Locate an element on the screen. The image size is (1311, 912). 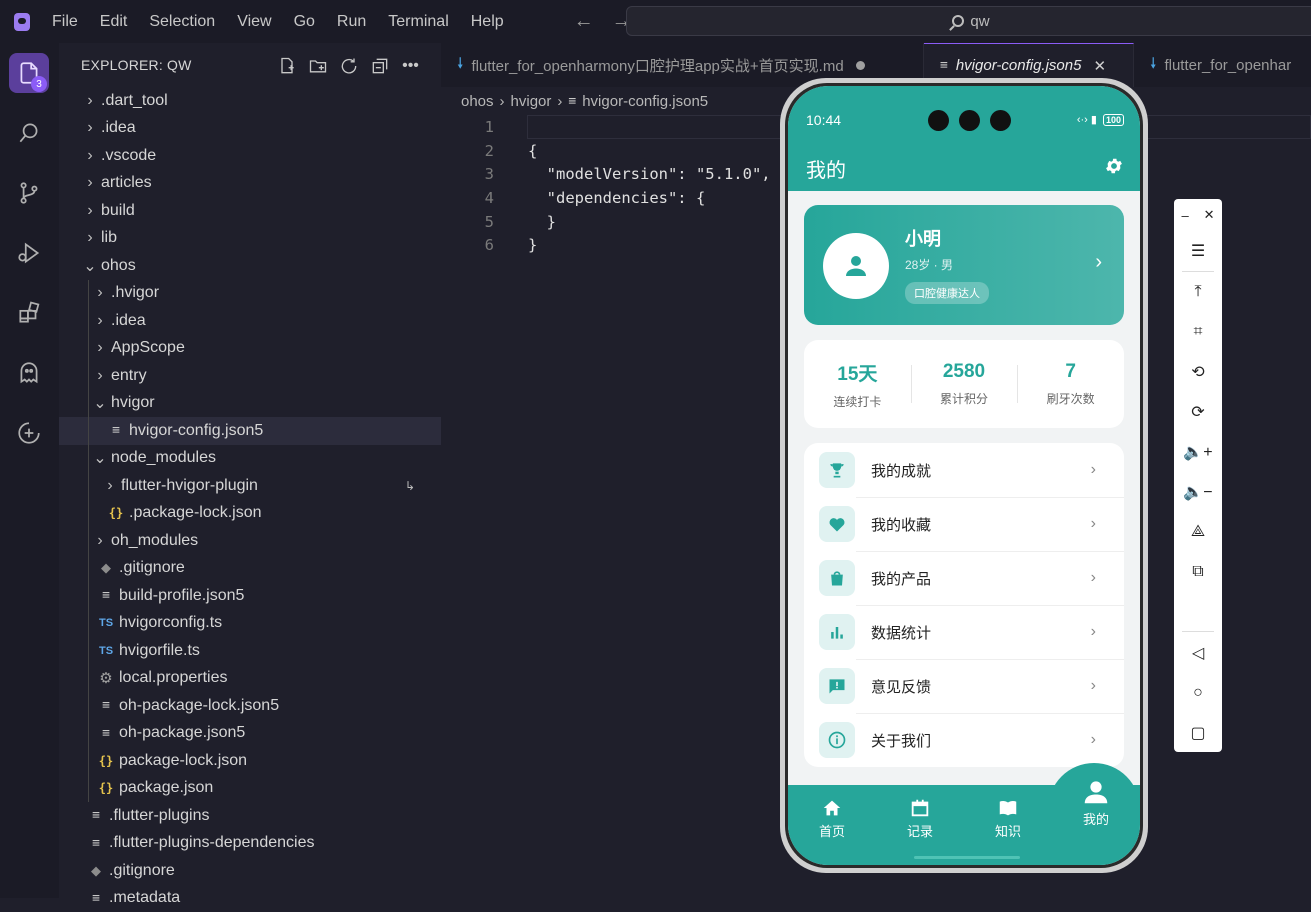
breadcrumb-item: ohos is located at coordinates (477, 101).